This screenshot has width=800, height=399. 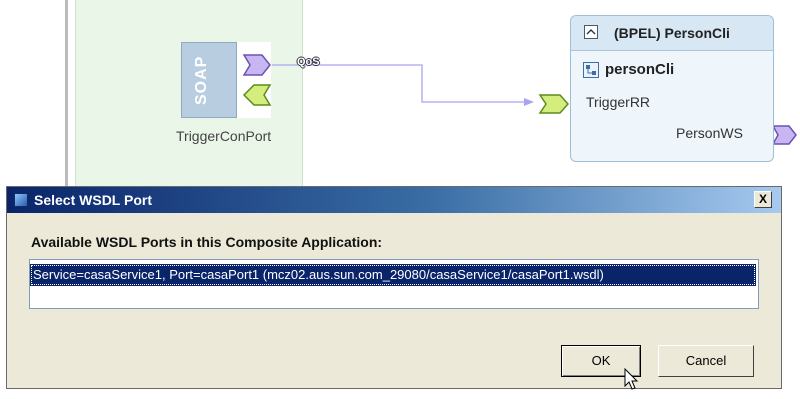 I want to click on app-cube-icon, so click(x=21, y=200).